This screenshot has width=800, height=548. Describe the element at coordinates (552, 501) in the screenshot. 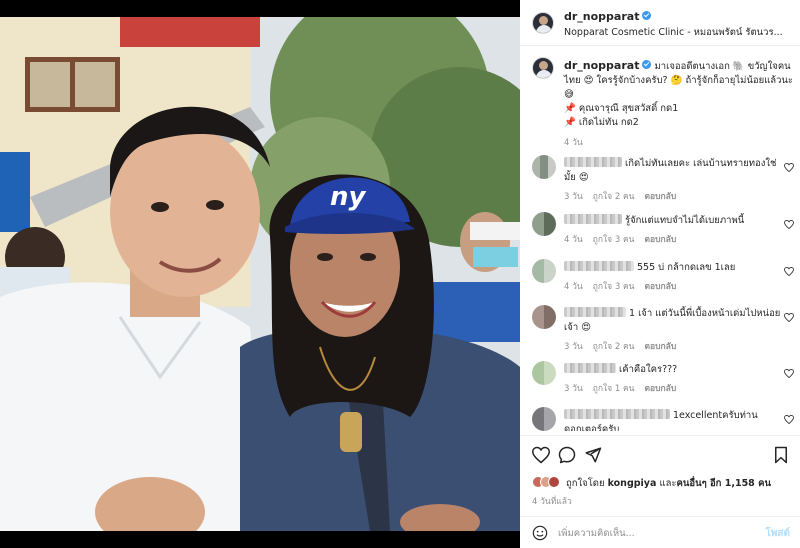

I see `post-timestamp: 4 วันที่แล้ว` at that location.